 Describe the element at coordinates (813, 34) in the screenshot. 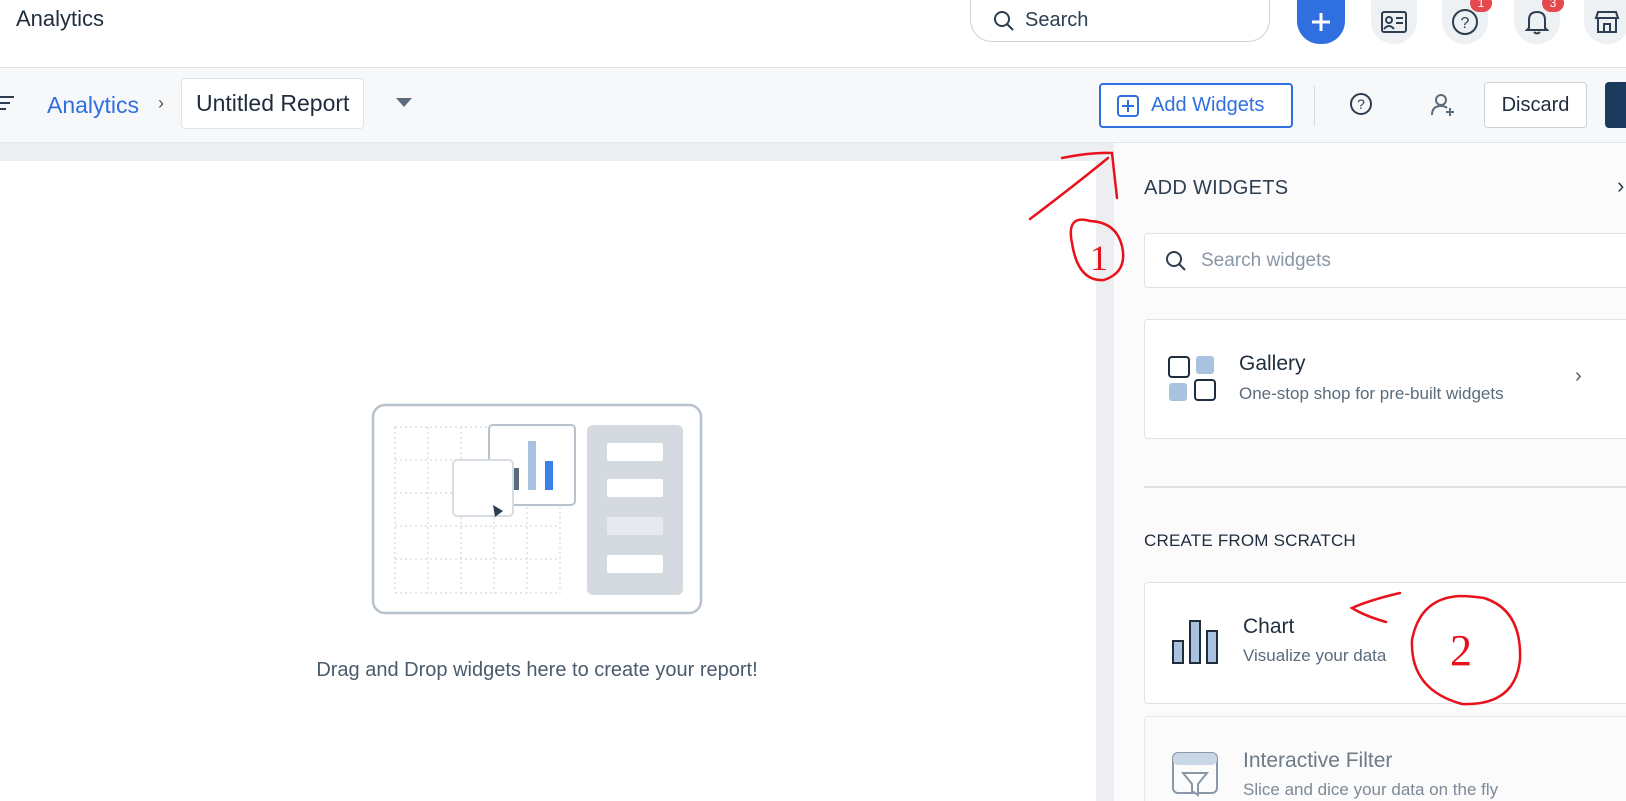

I see `top-navigation-bar: Analytics Search ? 1 3` at that location.